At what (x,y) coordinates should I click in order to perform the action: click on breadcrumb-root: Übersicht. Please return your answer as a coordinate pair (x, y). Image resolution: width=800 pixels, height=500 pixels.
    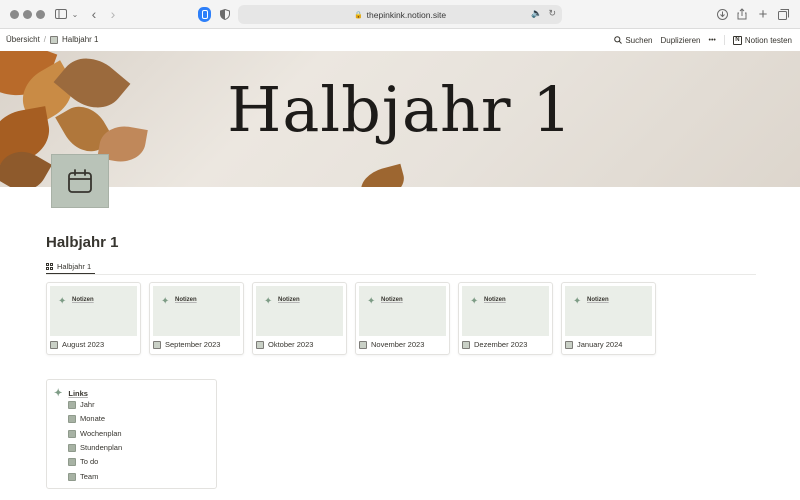
    Looking at the image, I should click on (23, 39).